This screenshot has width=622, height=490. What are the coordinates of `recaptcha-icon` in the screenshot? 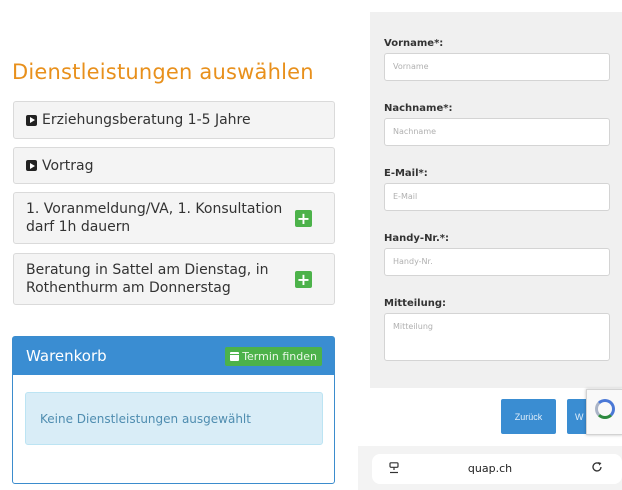 It's located at (605, 409).